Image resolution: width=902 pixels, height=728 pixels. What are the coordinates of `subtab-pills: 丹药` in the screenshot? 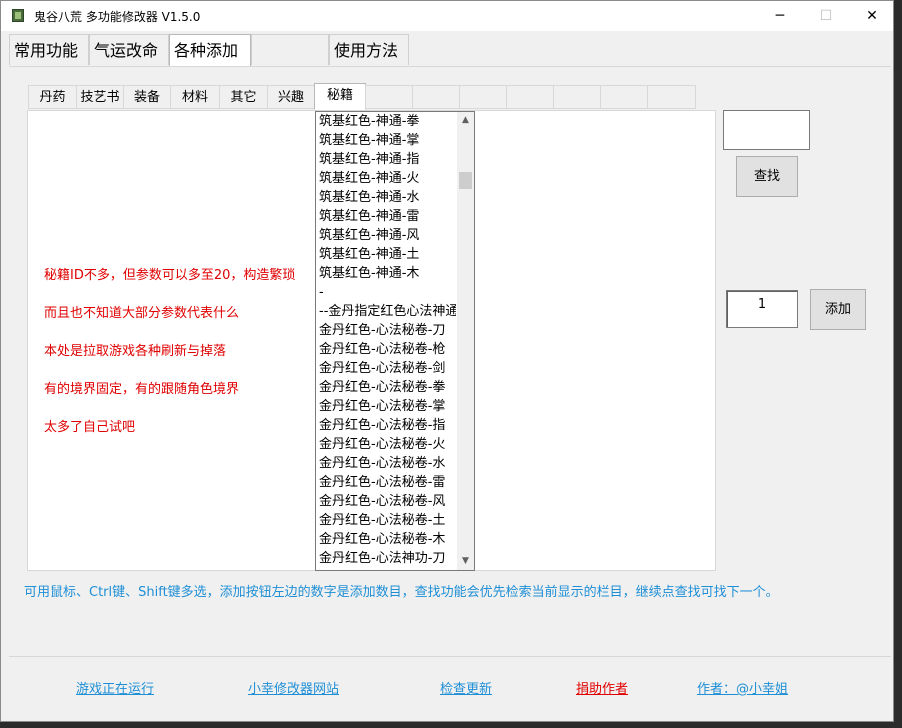 It's located at (52, 97).